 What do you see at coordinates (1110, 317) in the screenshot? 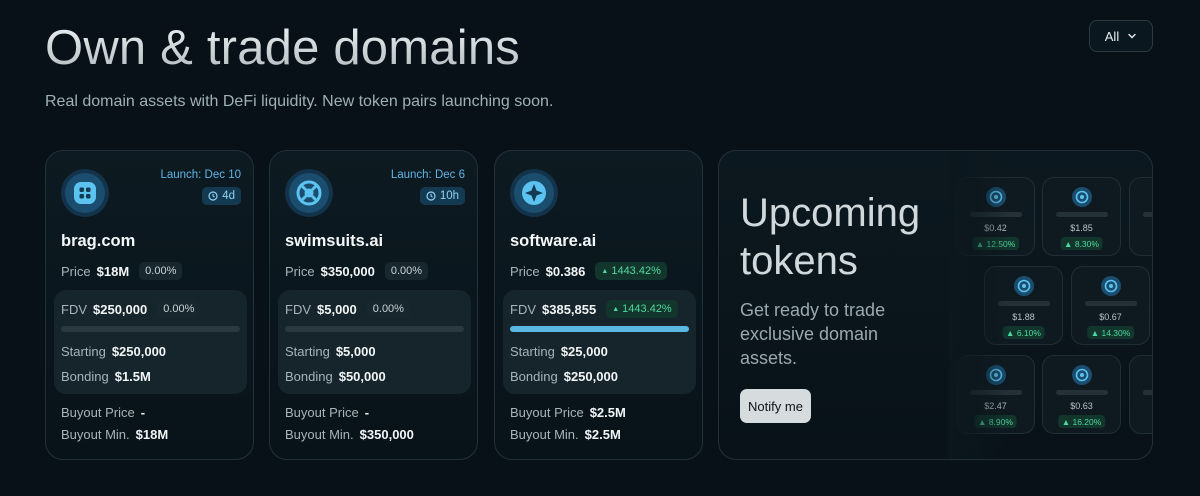
I see `token-price: $0.67` at bounding box center [1110, 317].